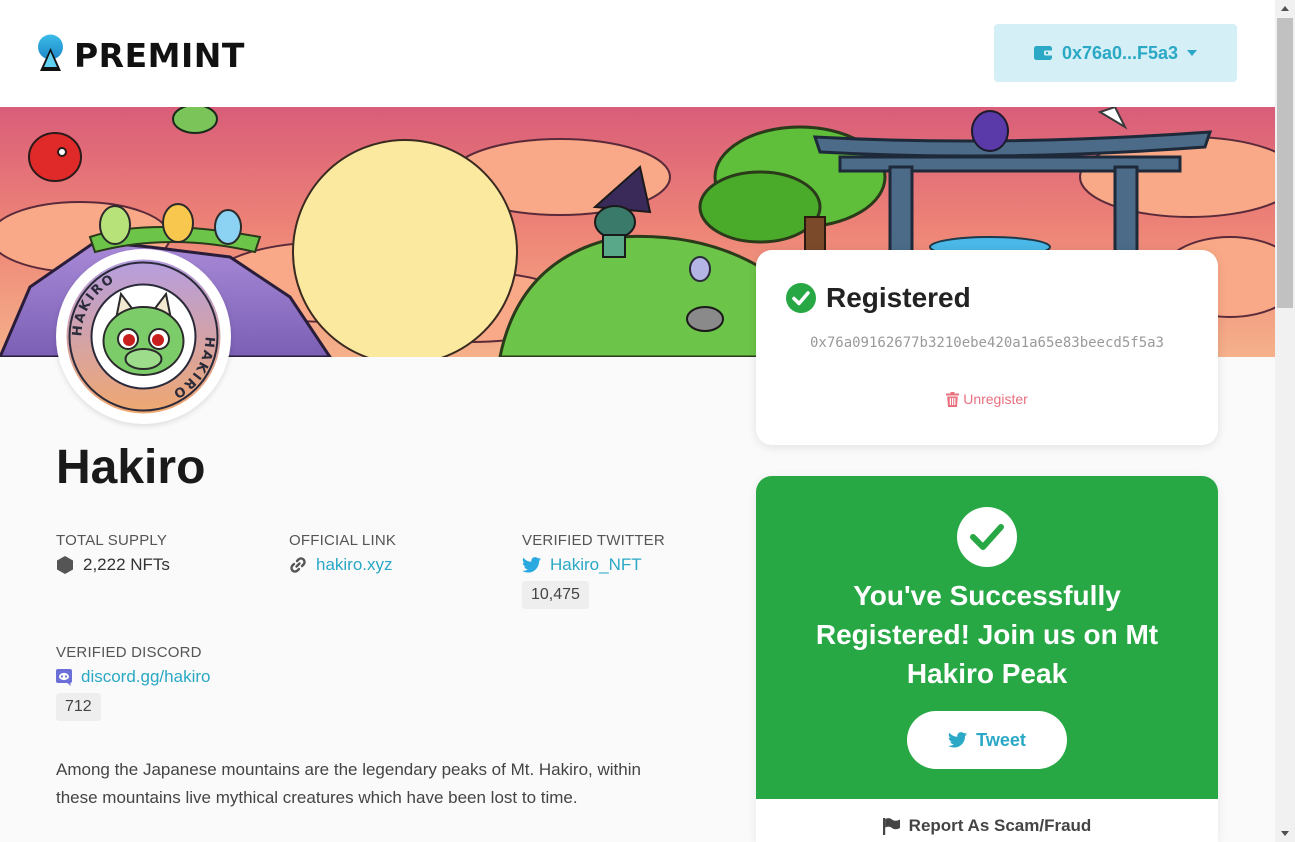 The image size is (1295, 842). I want to click on official-link-row: hakiro.xyz, so click(342, 565).